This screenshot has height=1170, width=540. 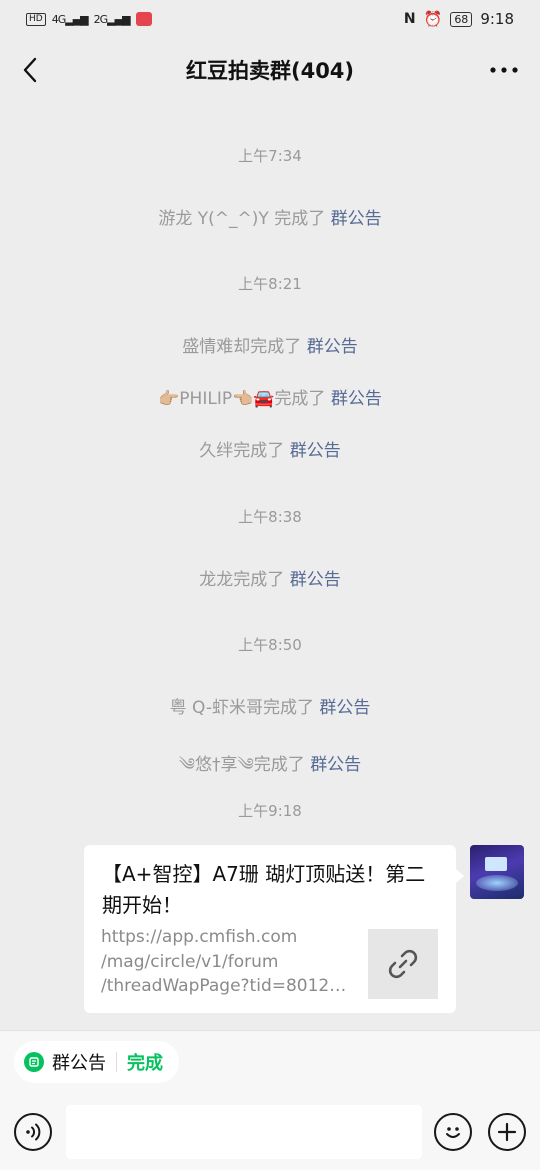 I want to click on system-message: 👉🏼PHILIP👈🏼🚘完成了 群公告, so click(x=270, y=399).